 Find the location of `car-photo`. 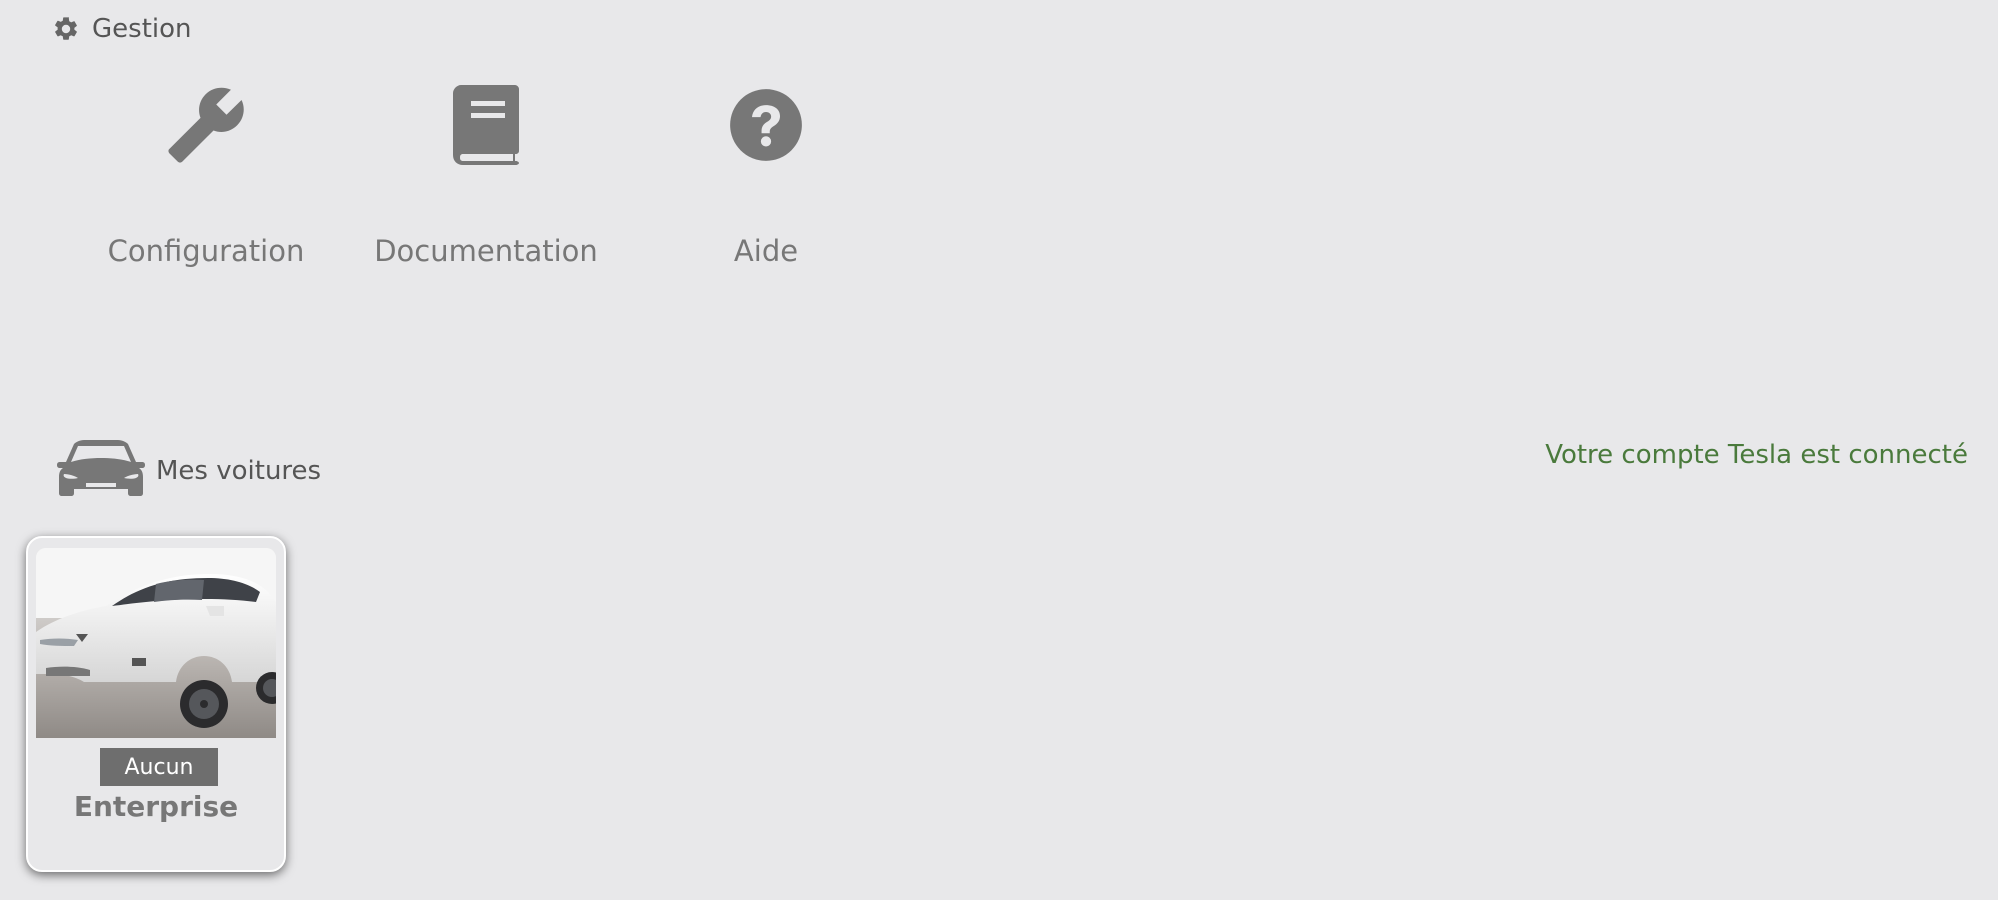

car-photo is located at coordinates (156, 643).